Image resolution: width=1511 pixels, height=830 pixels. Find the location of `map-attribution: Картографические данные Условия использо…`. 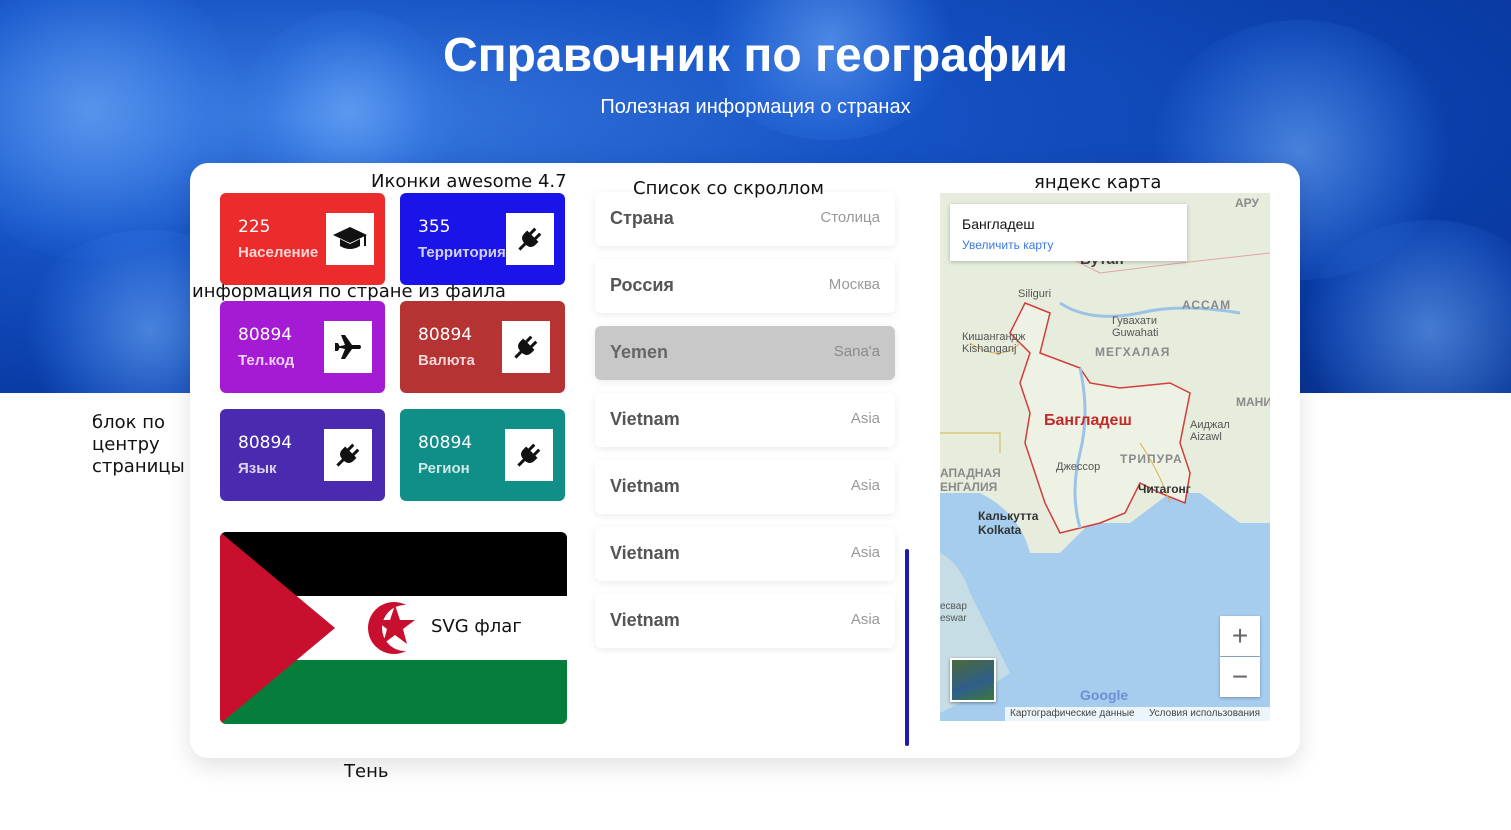

map-attribution: Картографические данные Условия использо… is located at coordinates (1137, 714).